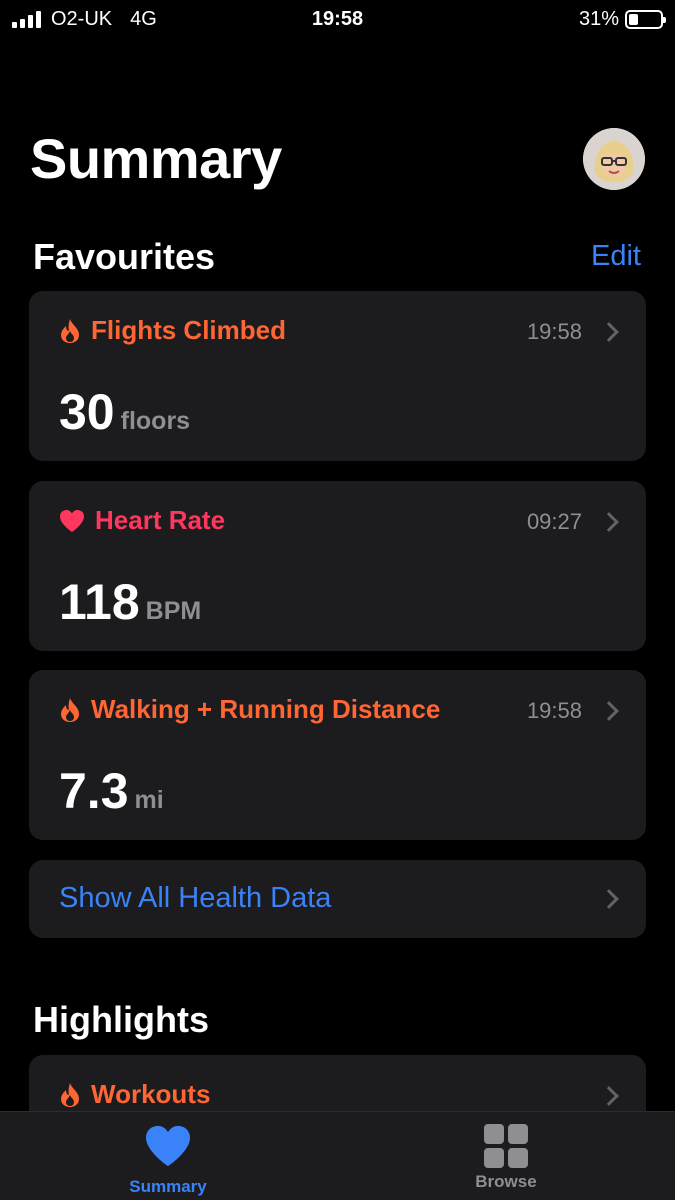 The width and height of the screenshot is (675, 1200). What do you see at coordinates (173, 611) in the screenshot?
I see `metric-unit: BPM` at bounding box center [173, 611].